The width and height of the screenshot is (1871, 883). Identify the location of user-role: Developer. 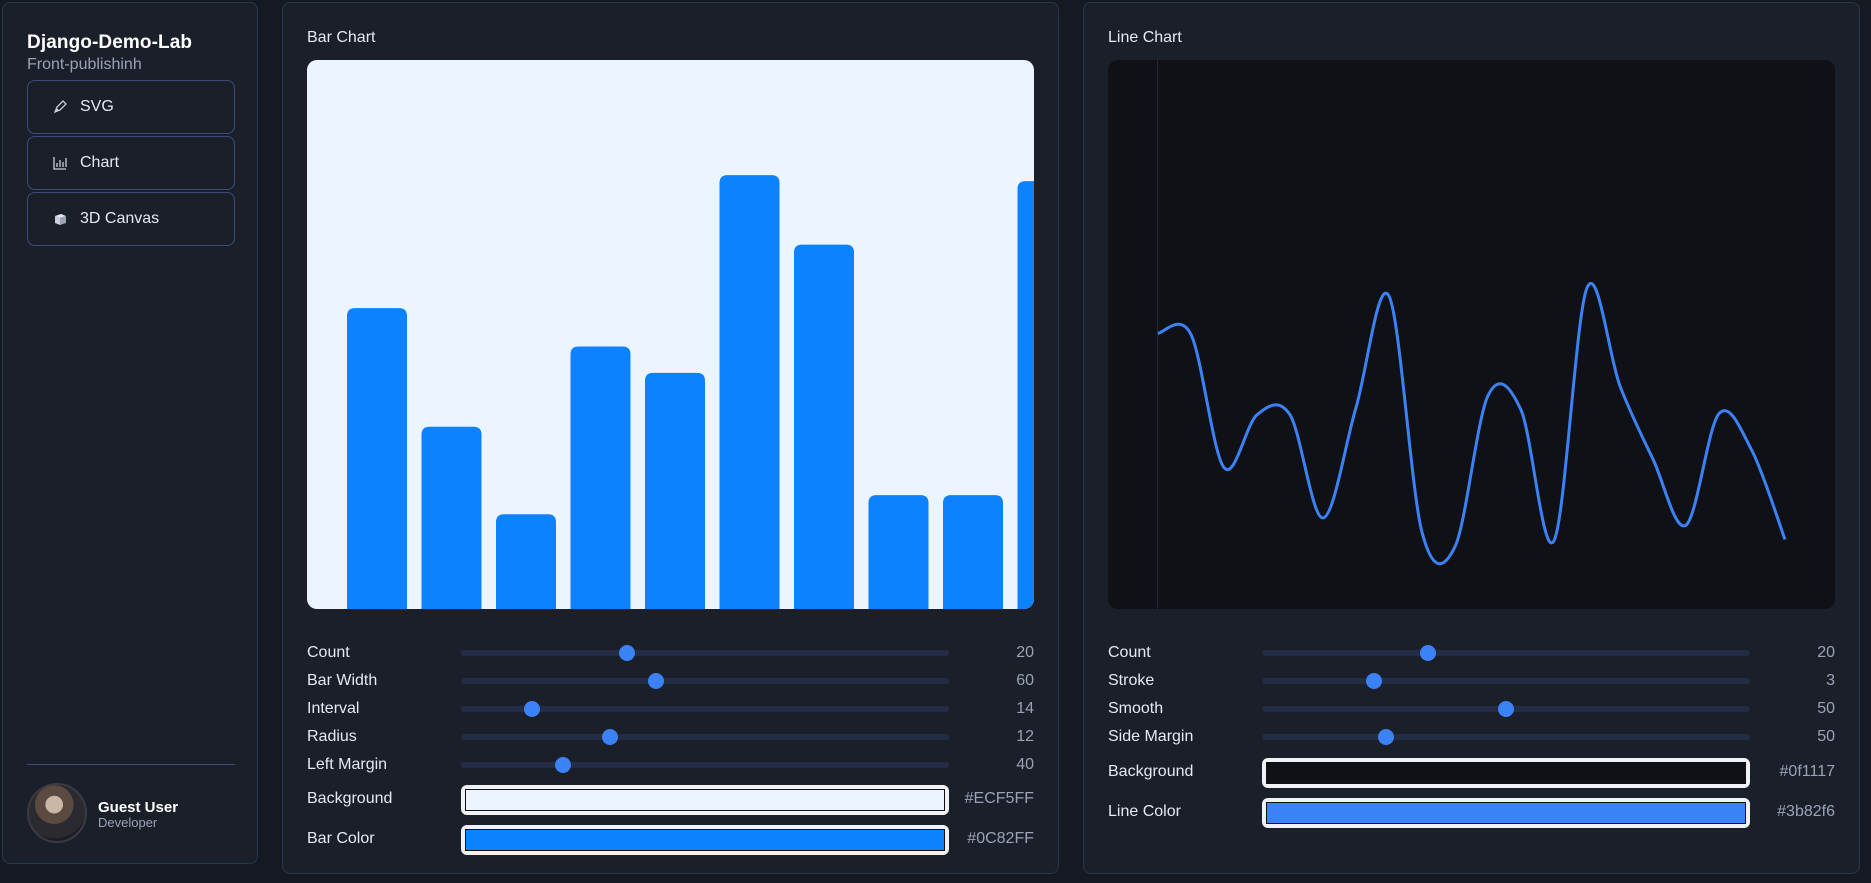
(128, 822).